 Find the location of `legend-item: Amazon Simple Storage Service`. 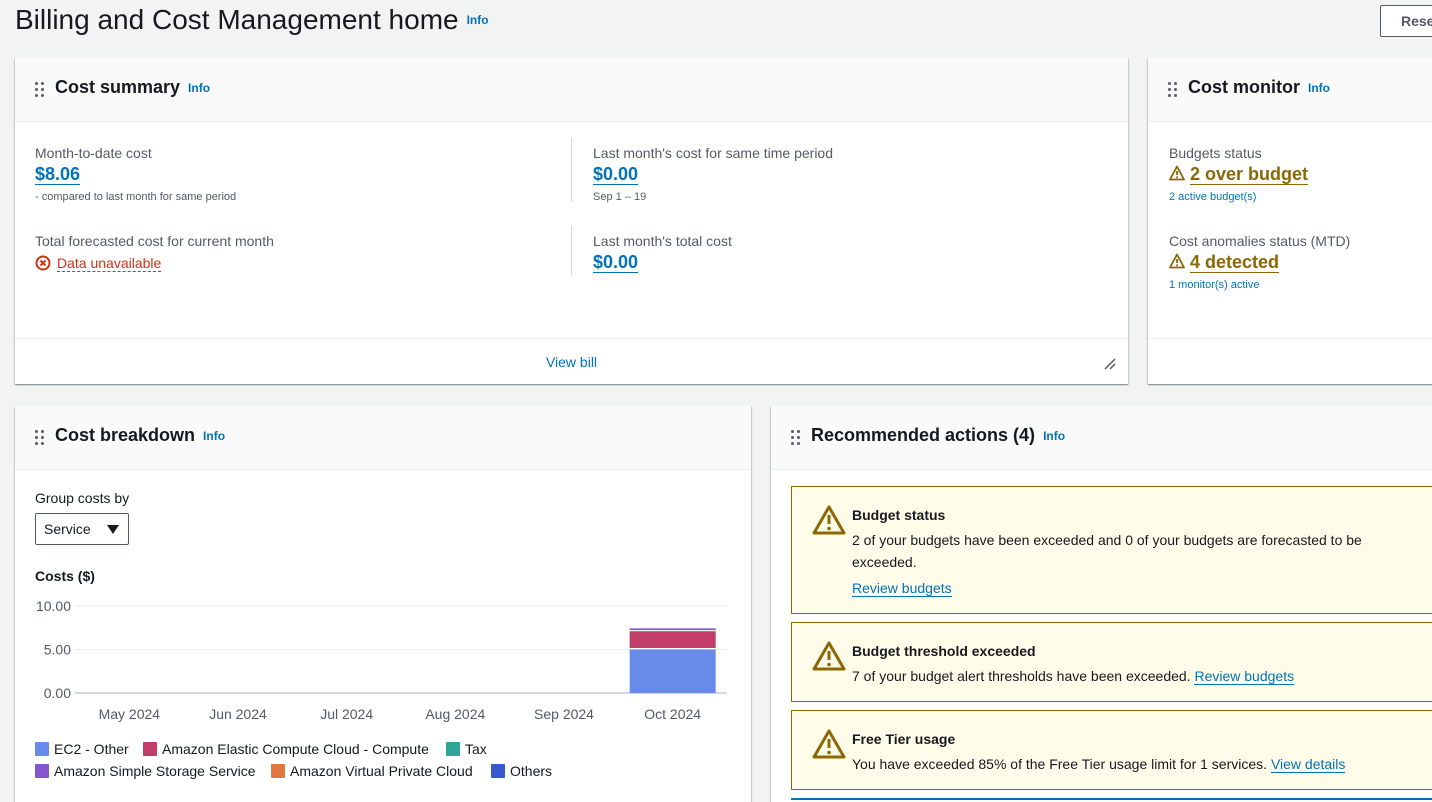

legend-item: Amazon Simple Storage Service is located at coordinates (145, 771).